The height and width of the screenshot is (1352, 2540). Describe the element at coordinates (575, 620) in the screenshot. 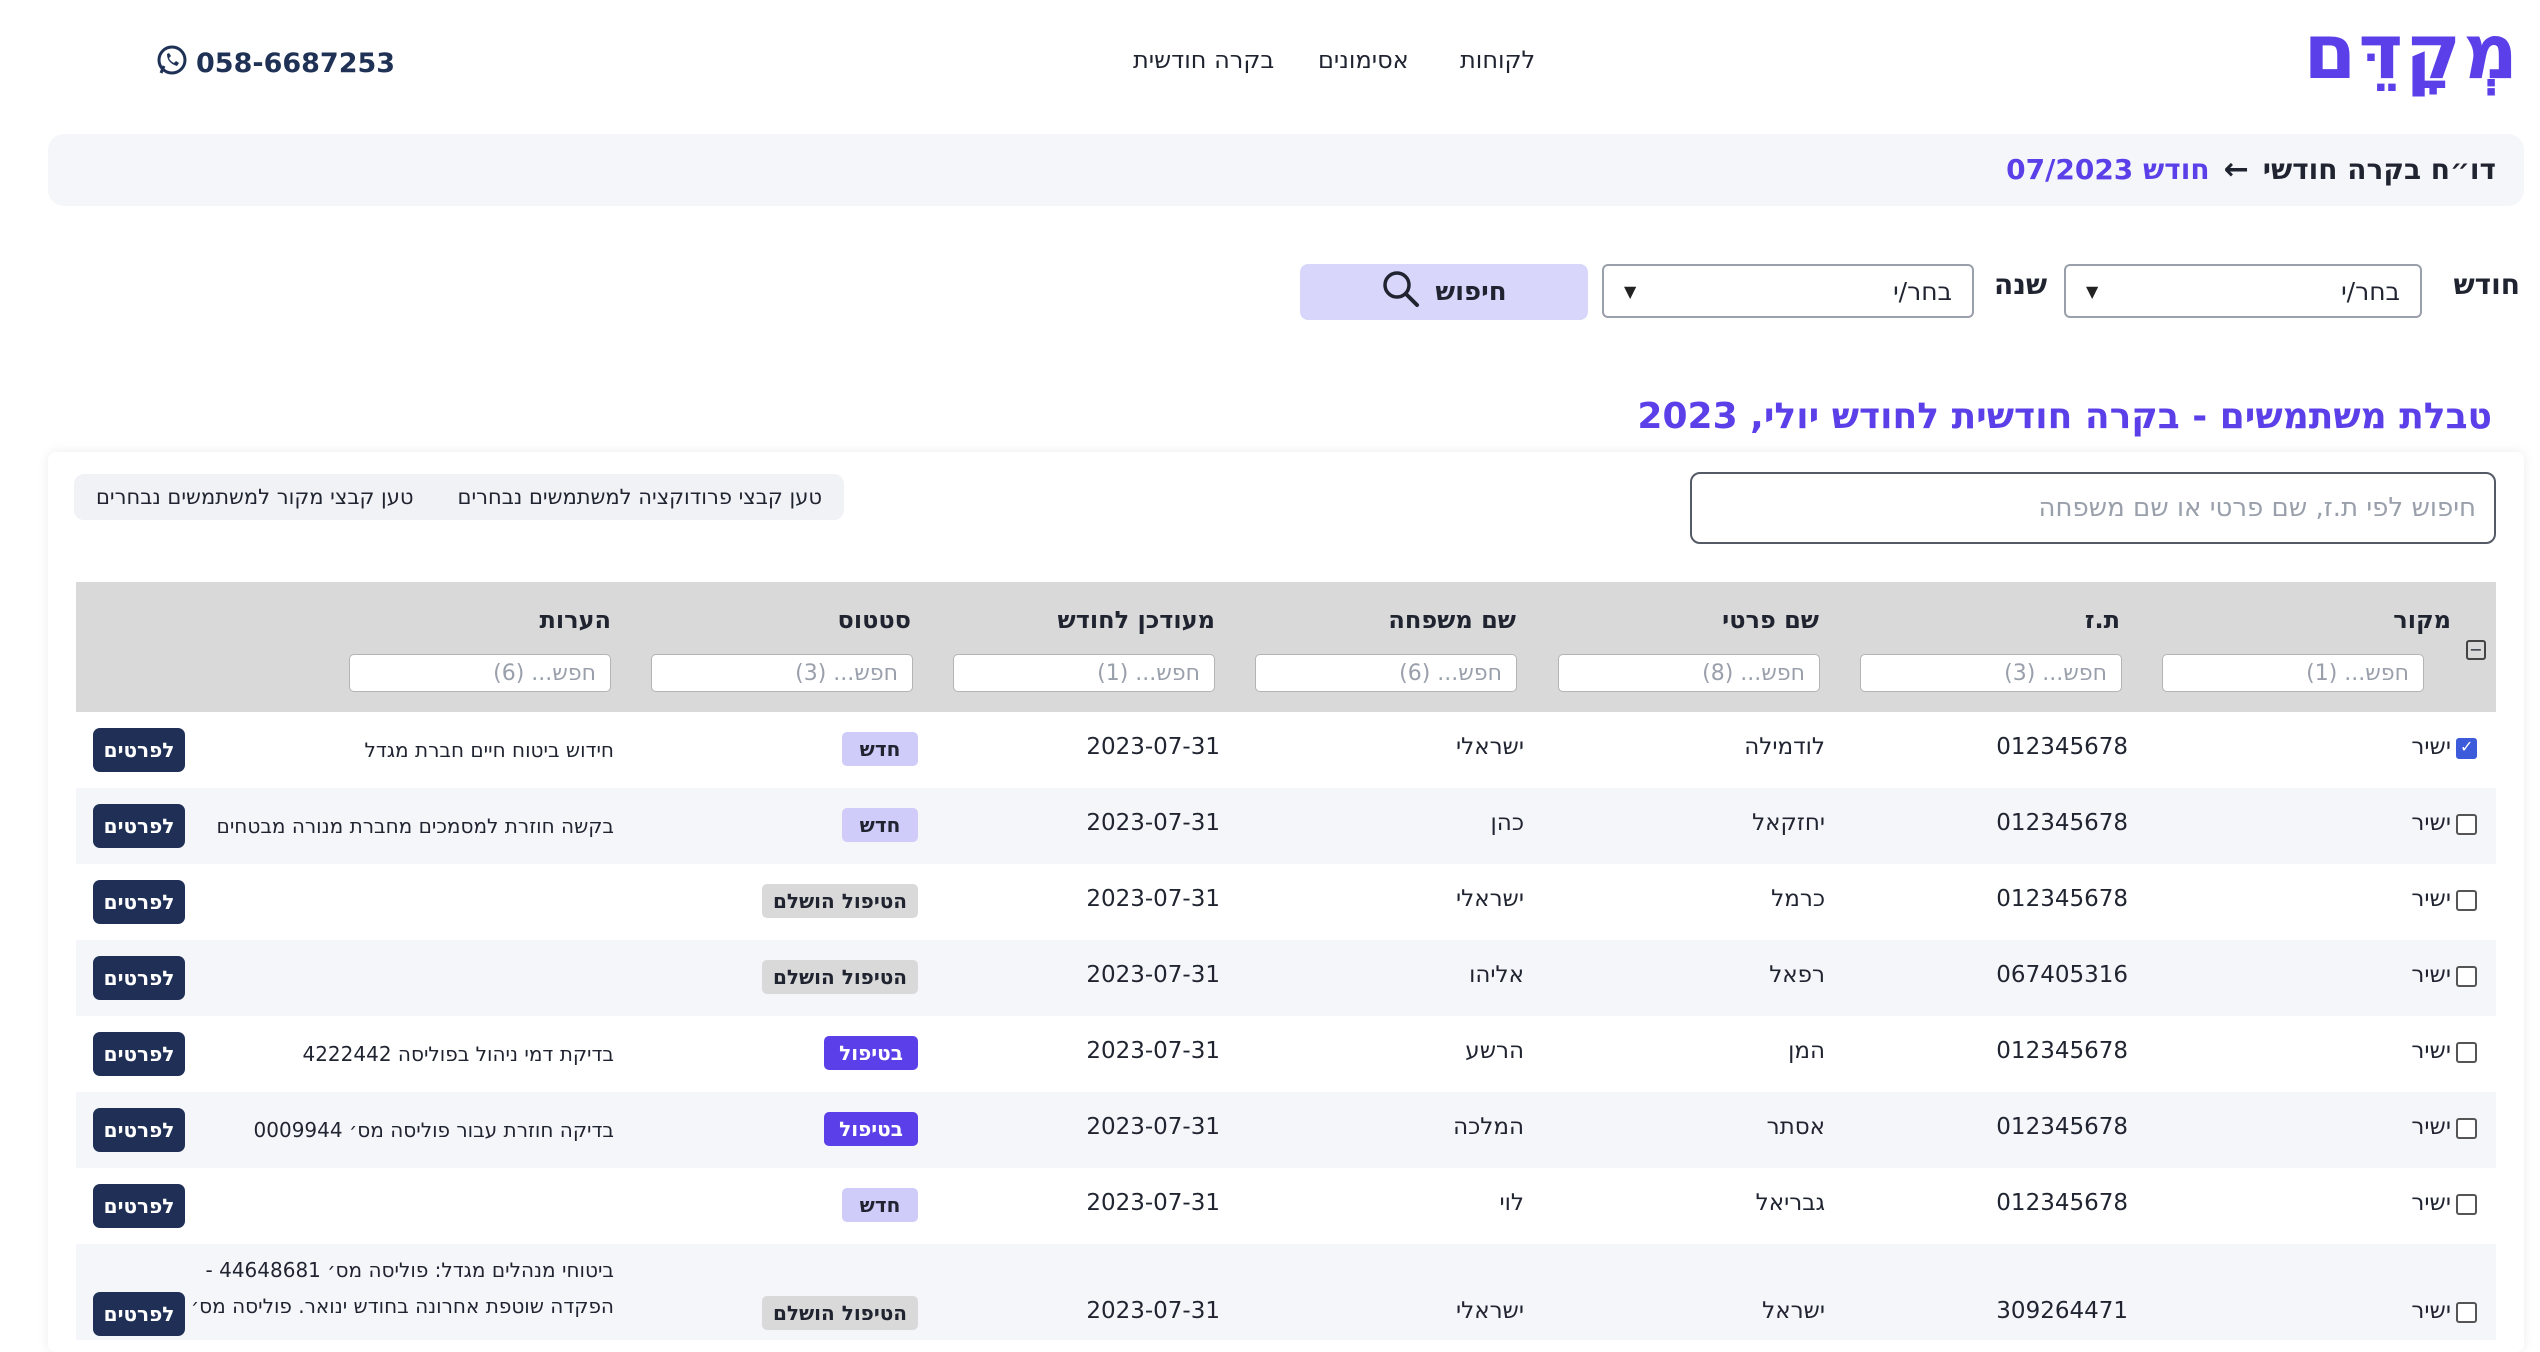

I see `column-header-notes: הערות` at that location.